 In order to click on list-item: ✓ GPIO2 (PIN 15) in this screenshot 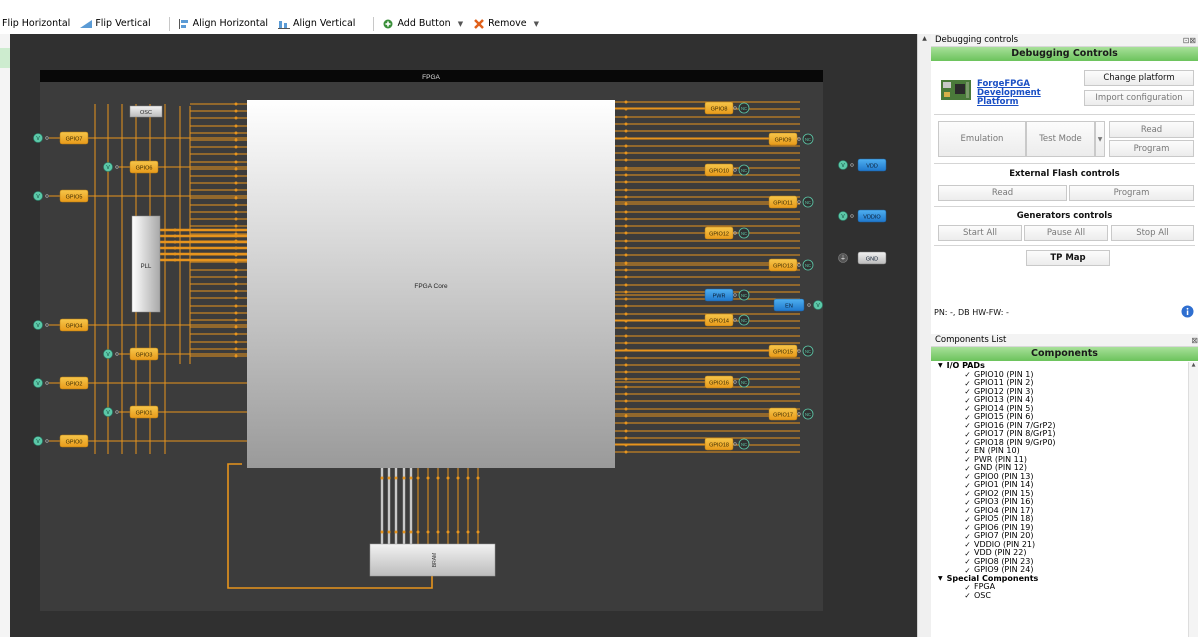, I will do `click(1060, 494)`.